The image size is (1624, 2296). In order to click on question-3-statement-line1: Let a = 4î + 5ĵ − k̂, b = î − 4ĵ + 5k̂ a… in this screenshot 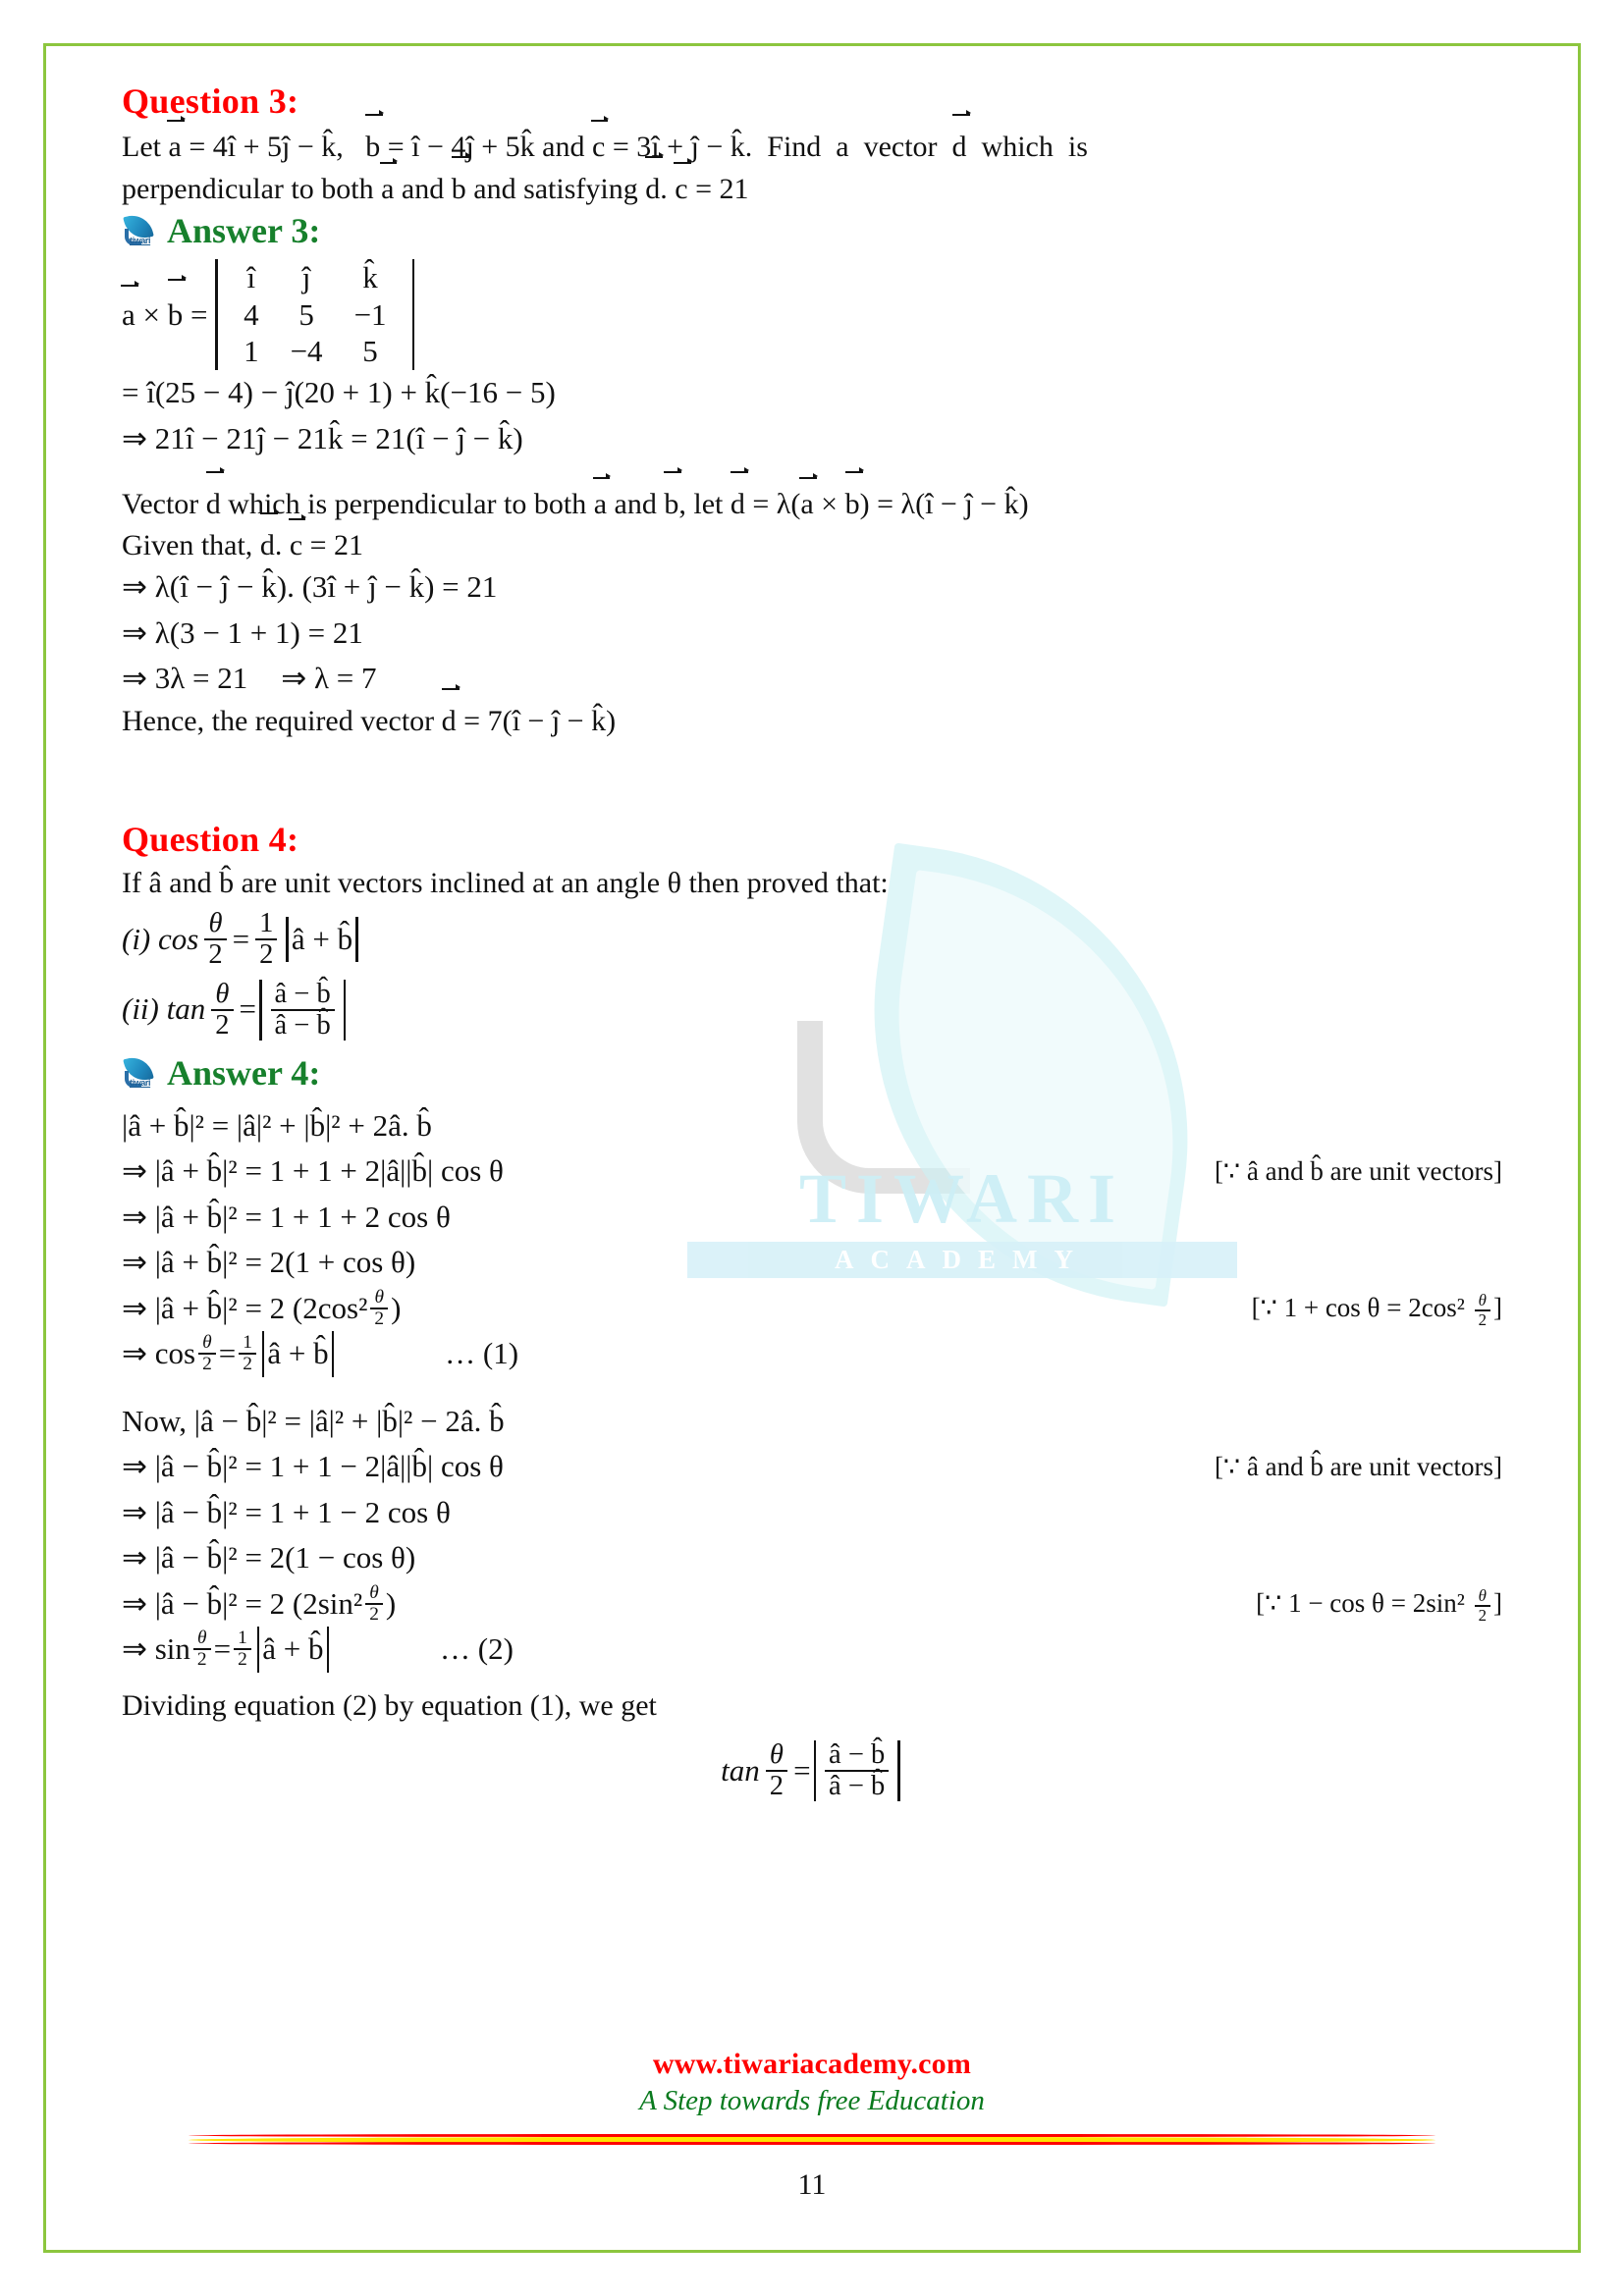, I will do `click(812, 139)`.